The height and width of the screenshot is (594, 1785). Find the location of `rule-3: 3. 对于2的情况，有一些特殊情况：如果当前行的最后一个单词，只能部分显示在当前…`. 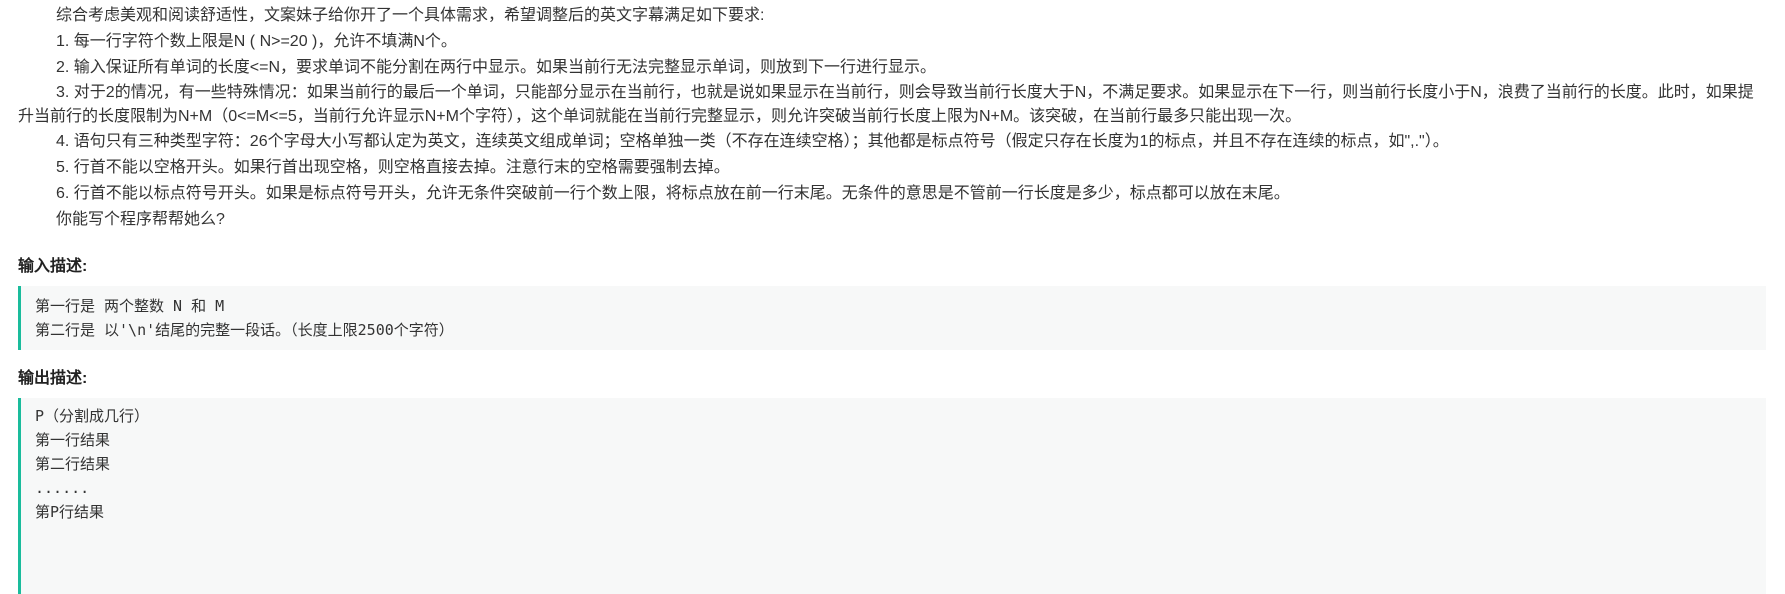

rule-3: 3. 对于2的情况，有一些特殊情况：如果当前行的最后一个单词，只能部分显示在当前… is located at coordinates (886, 104).